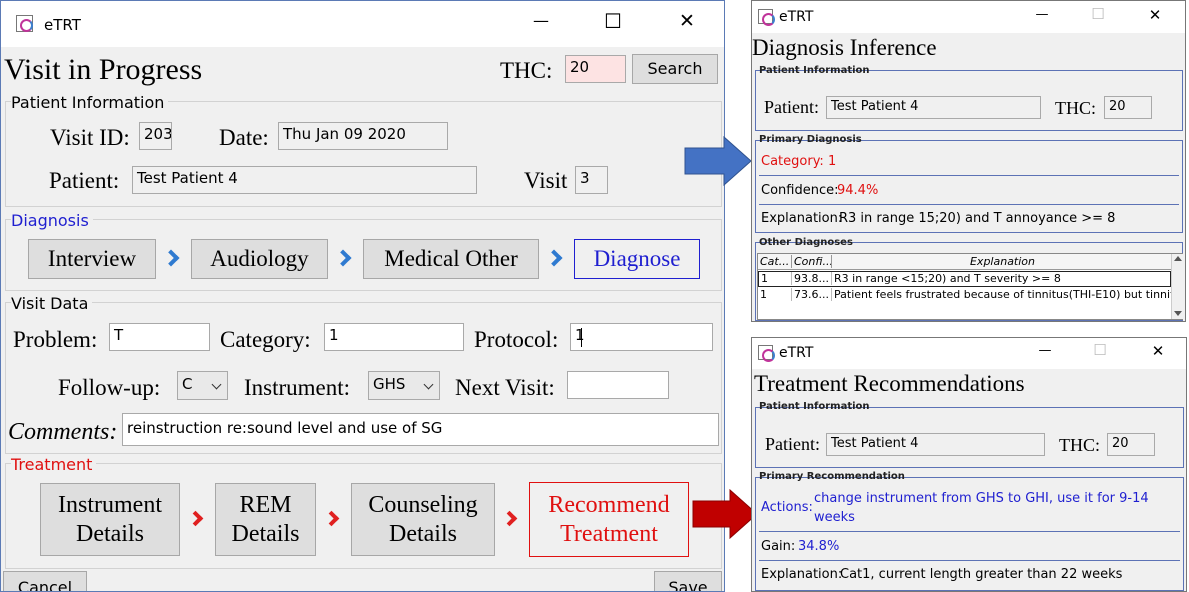 The width and height of the screenshot is (1189, 592). I want to click on follow-up-label: Follow-up:, so click(109, 387).